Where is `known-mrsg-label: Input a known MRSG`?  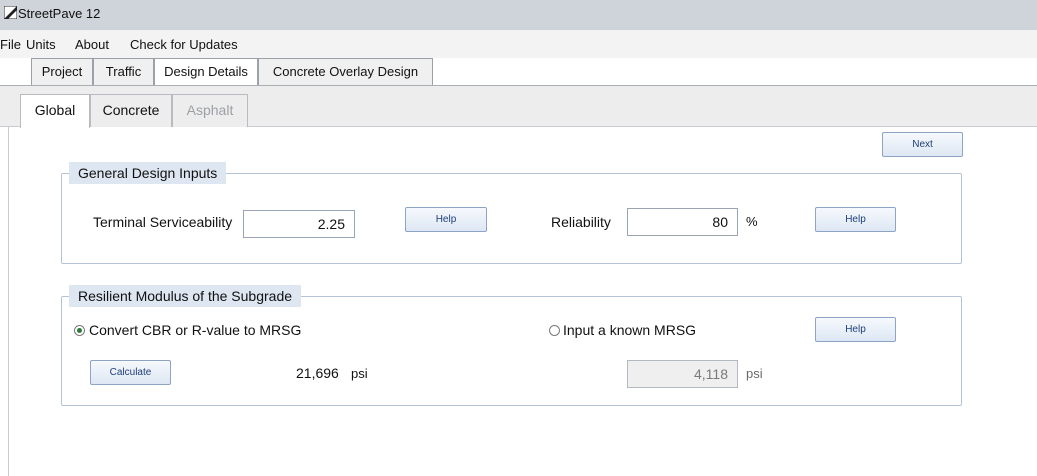
known-mrsg-label: Input a known MRSG is located at coordinates (629, 330).